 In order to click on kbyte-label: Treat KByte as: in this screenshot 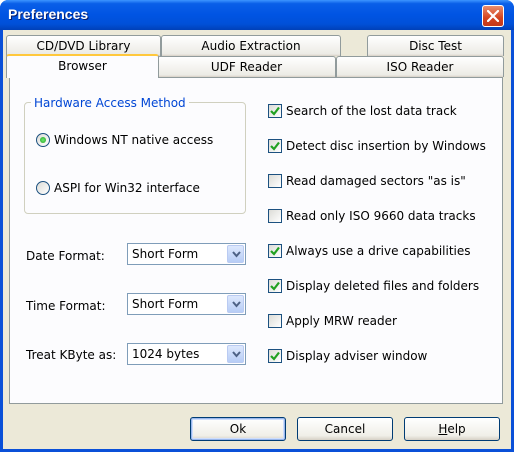, I will do `click(71, 355)`.